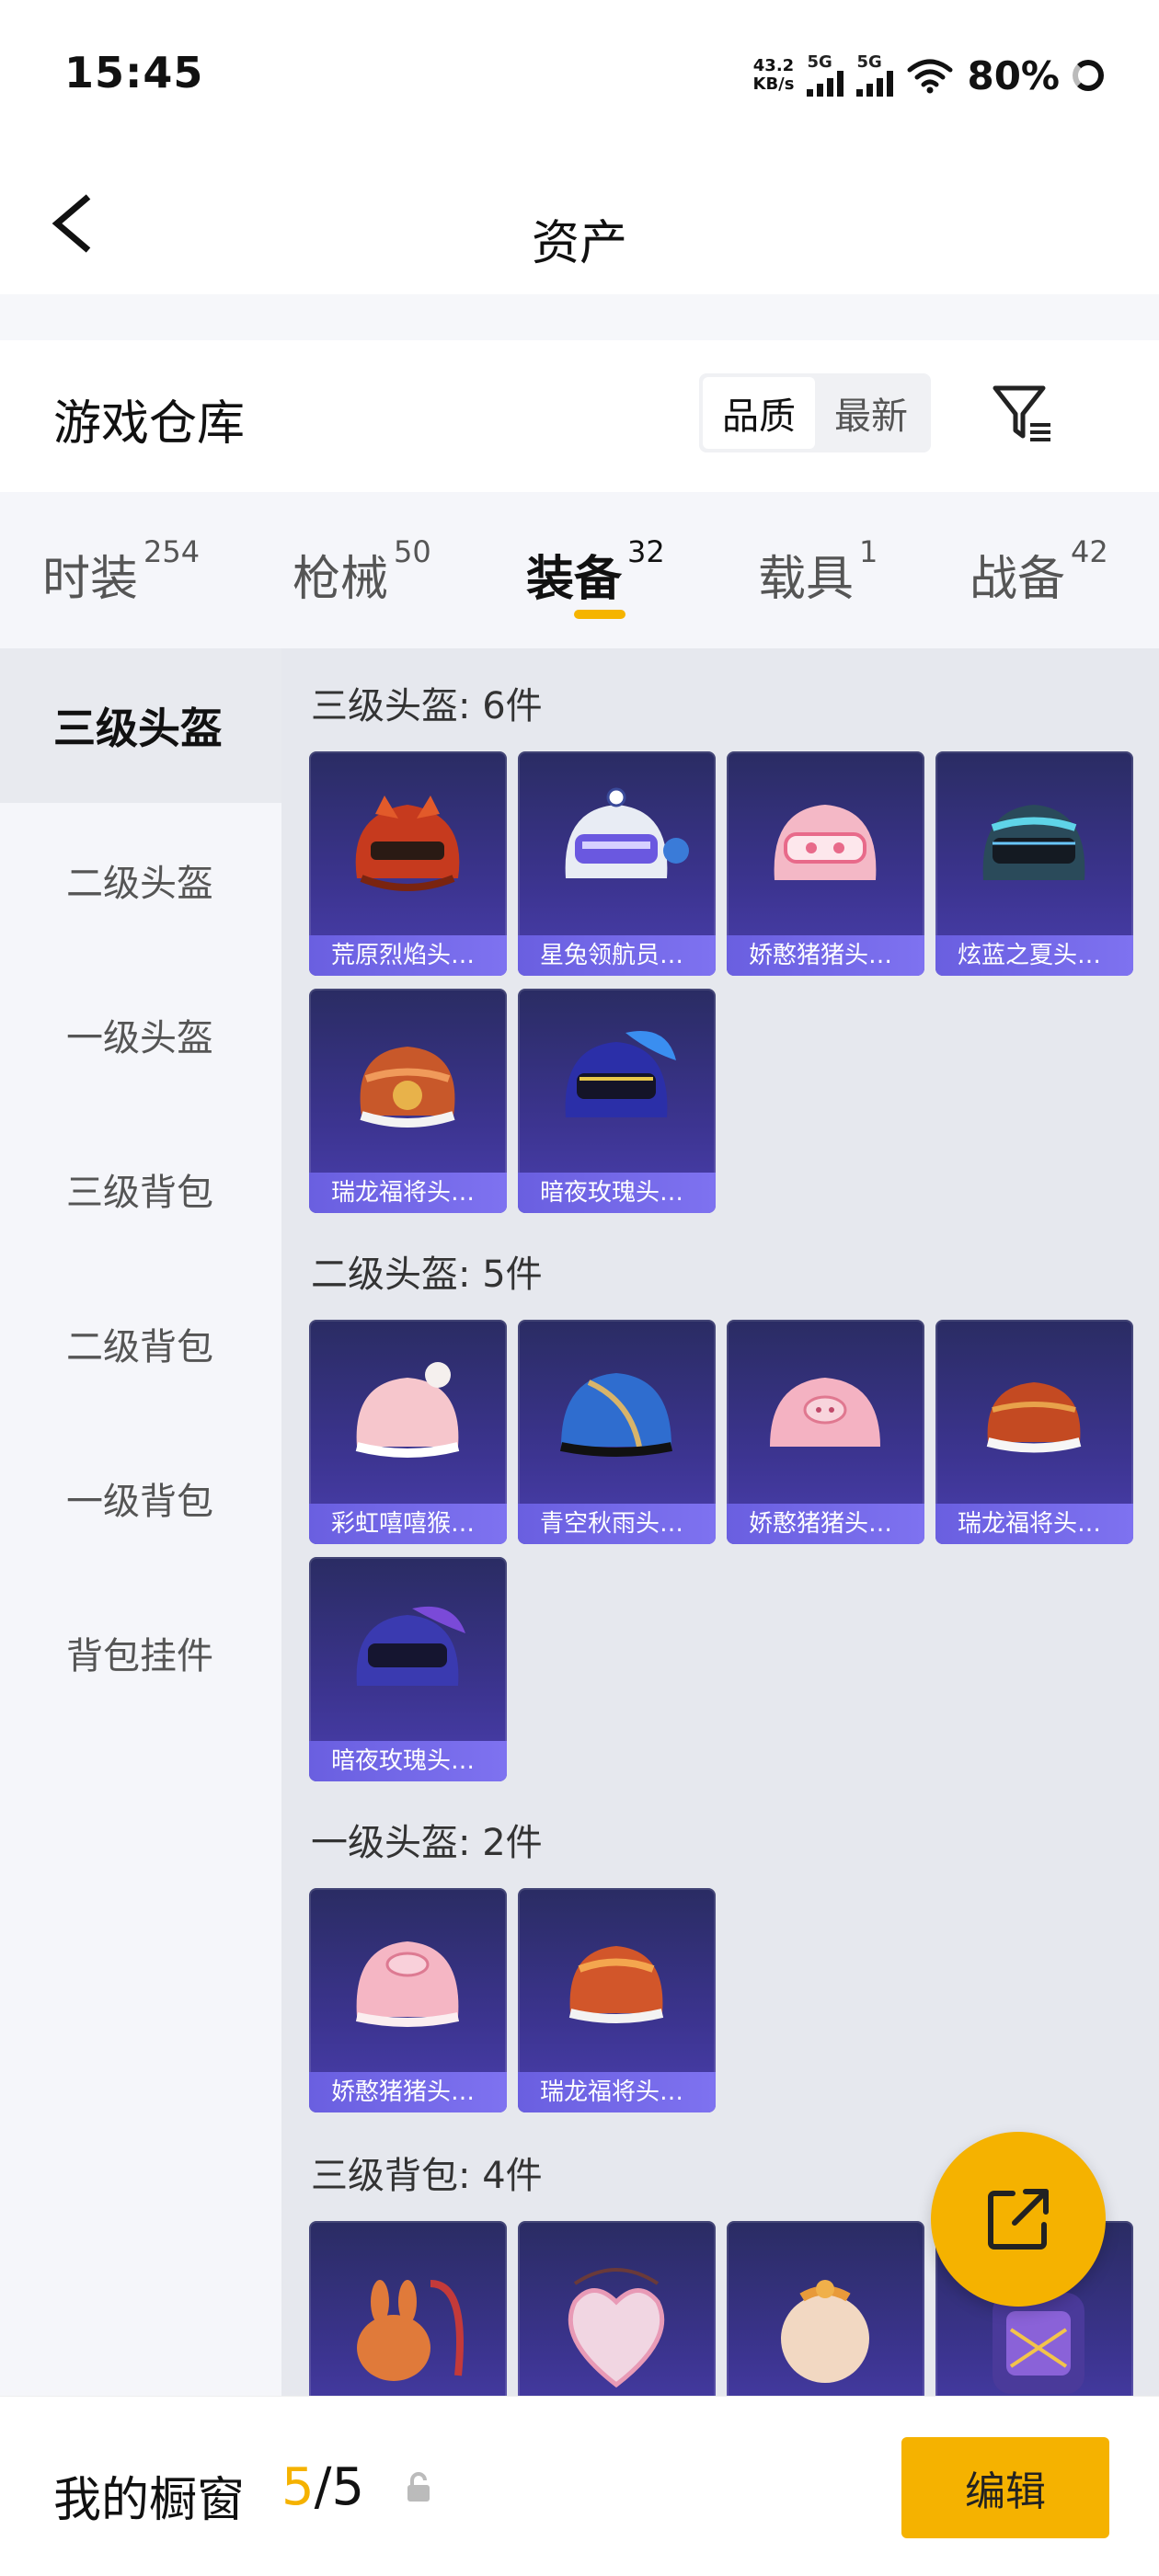 The height and width of the screenshot is (2576, 1159). Describe the element at coordinates (868, 551) in the screenshot. I see `tab-count: 1` at that location.